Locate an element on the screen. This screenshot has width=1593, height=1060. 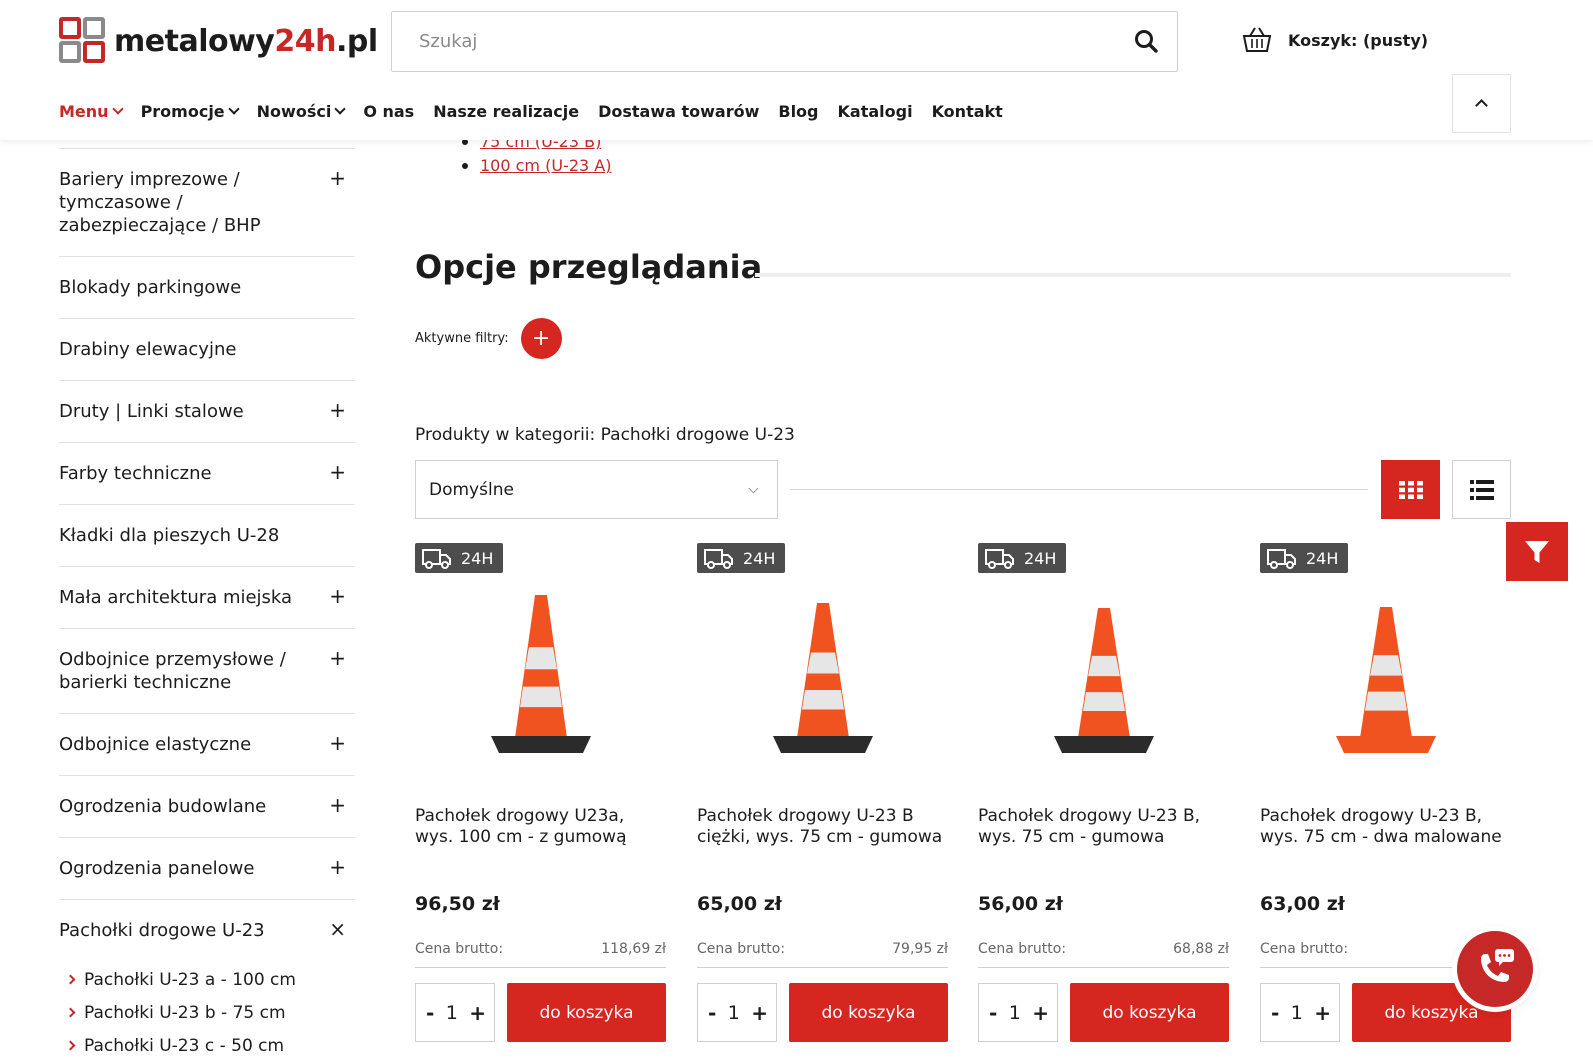
sidebar-category: Ogrodzenia panelowe + is located at coordinates (207, 868).